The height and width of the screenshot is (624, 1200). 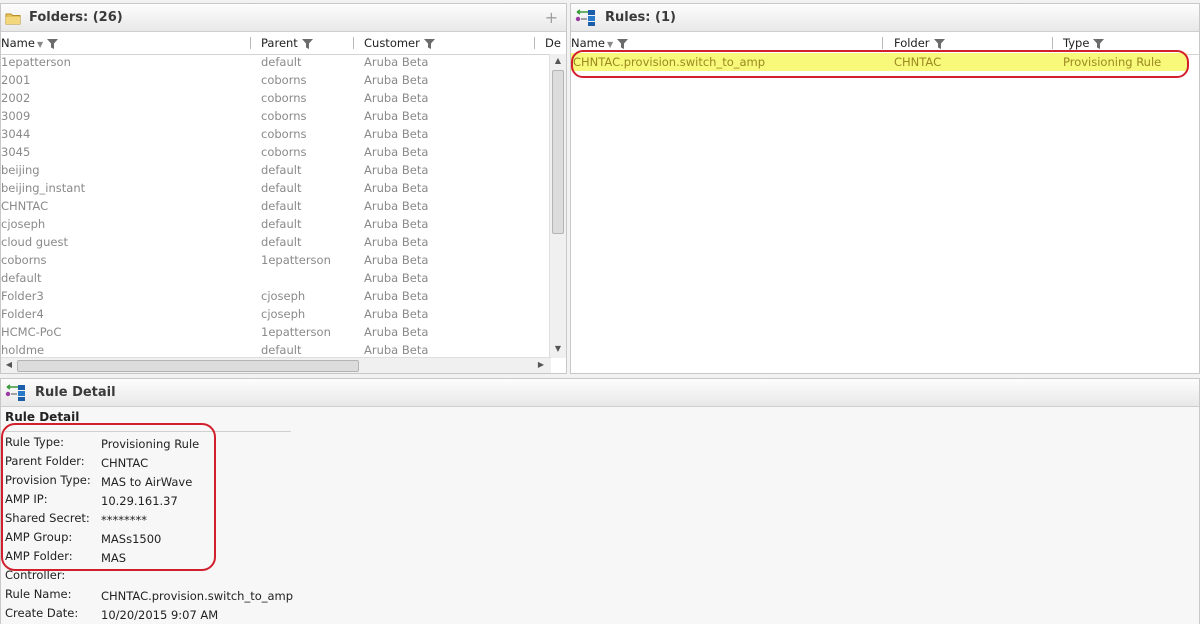 I want to click on rules-column-header: Name ▼ Folder Type, so click(x=885, y=43).